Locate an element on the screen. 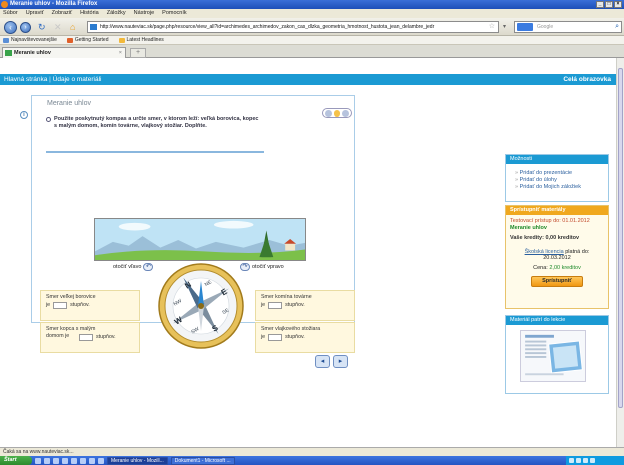 The image size is (624, 465). menu-view: Zobraziť is located at coordinates (62, 13).